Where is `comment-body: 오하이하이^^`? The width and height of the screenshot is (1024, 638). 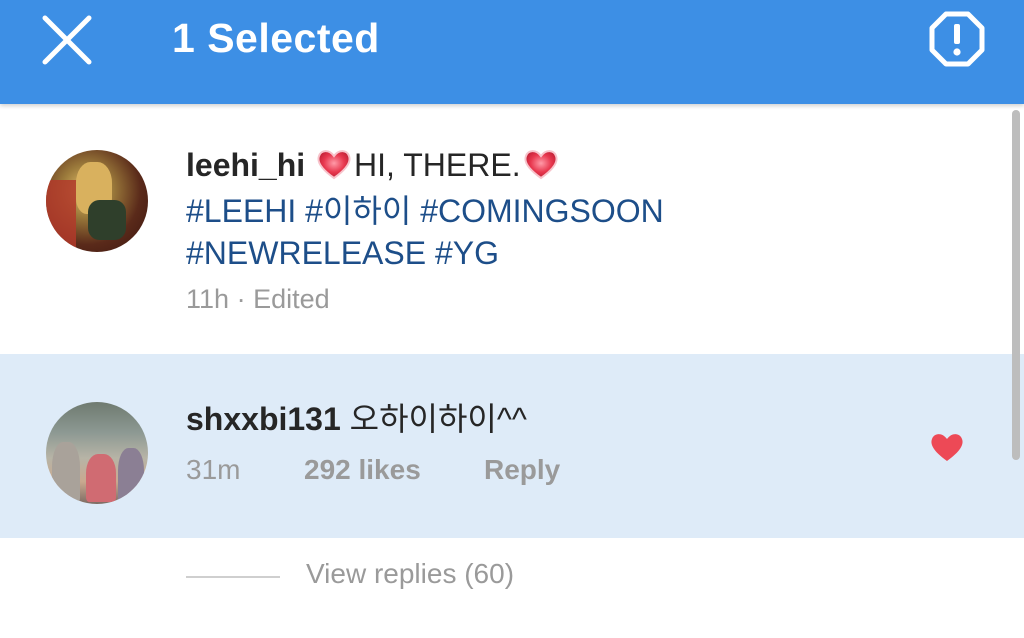 comment-body: 오하이하이^^ is located at coordinates (438, 419).